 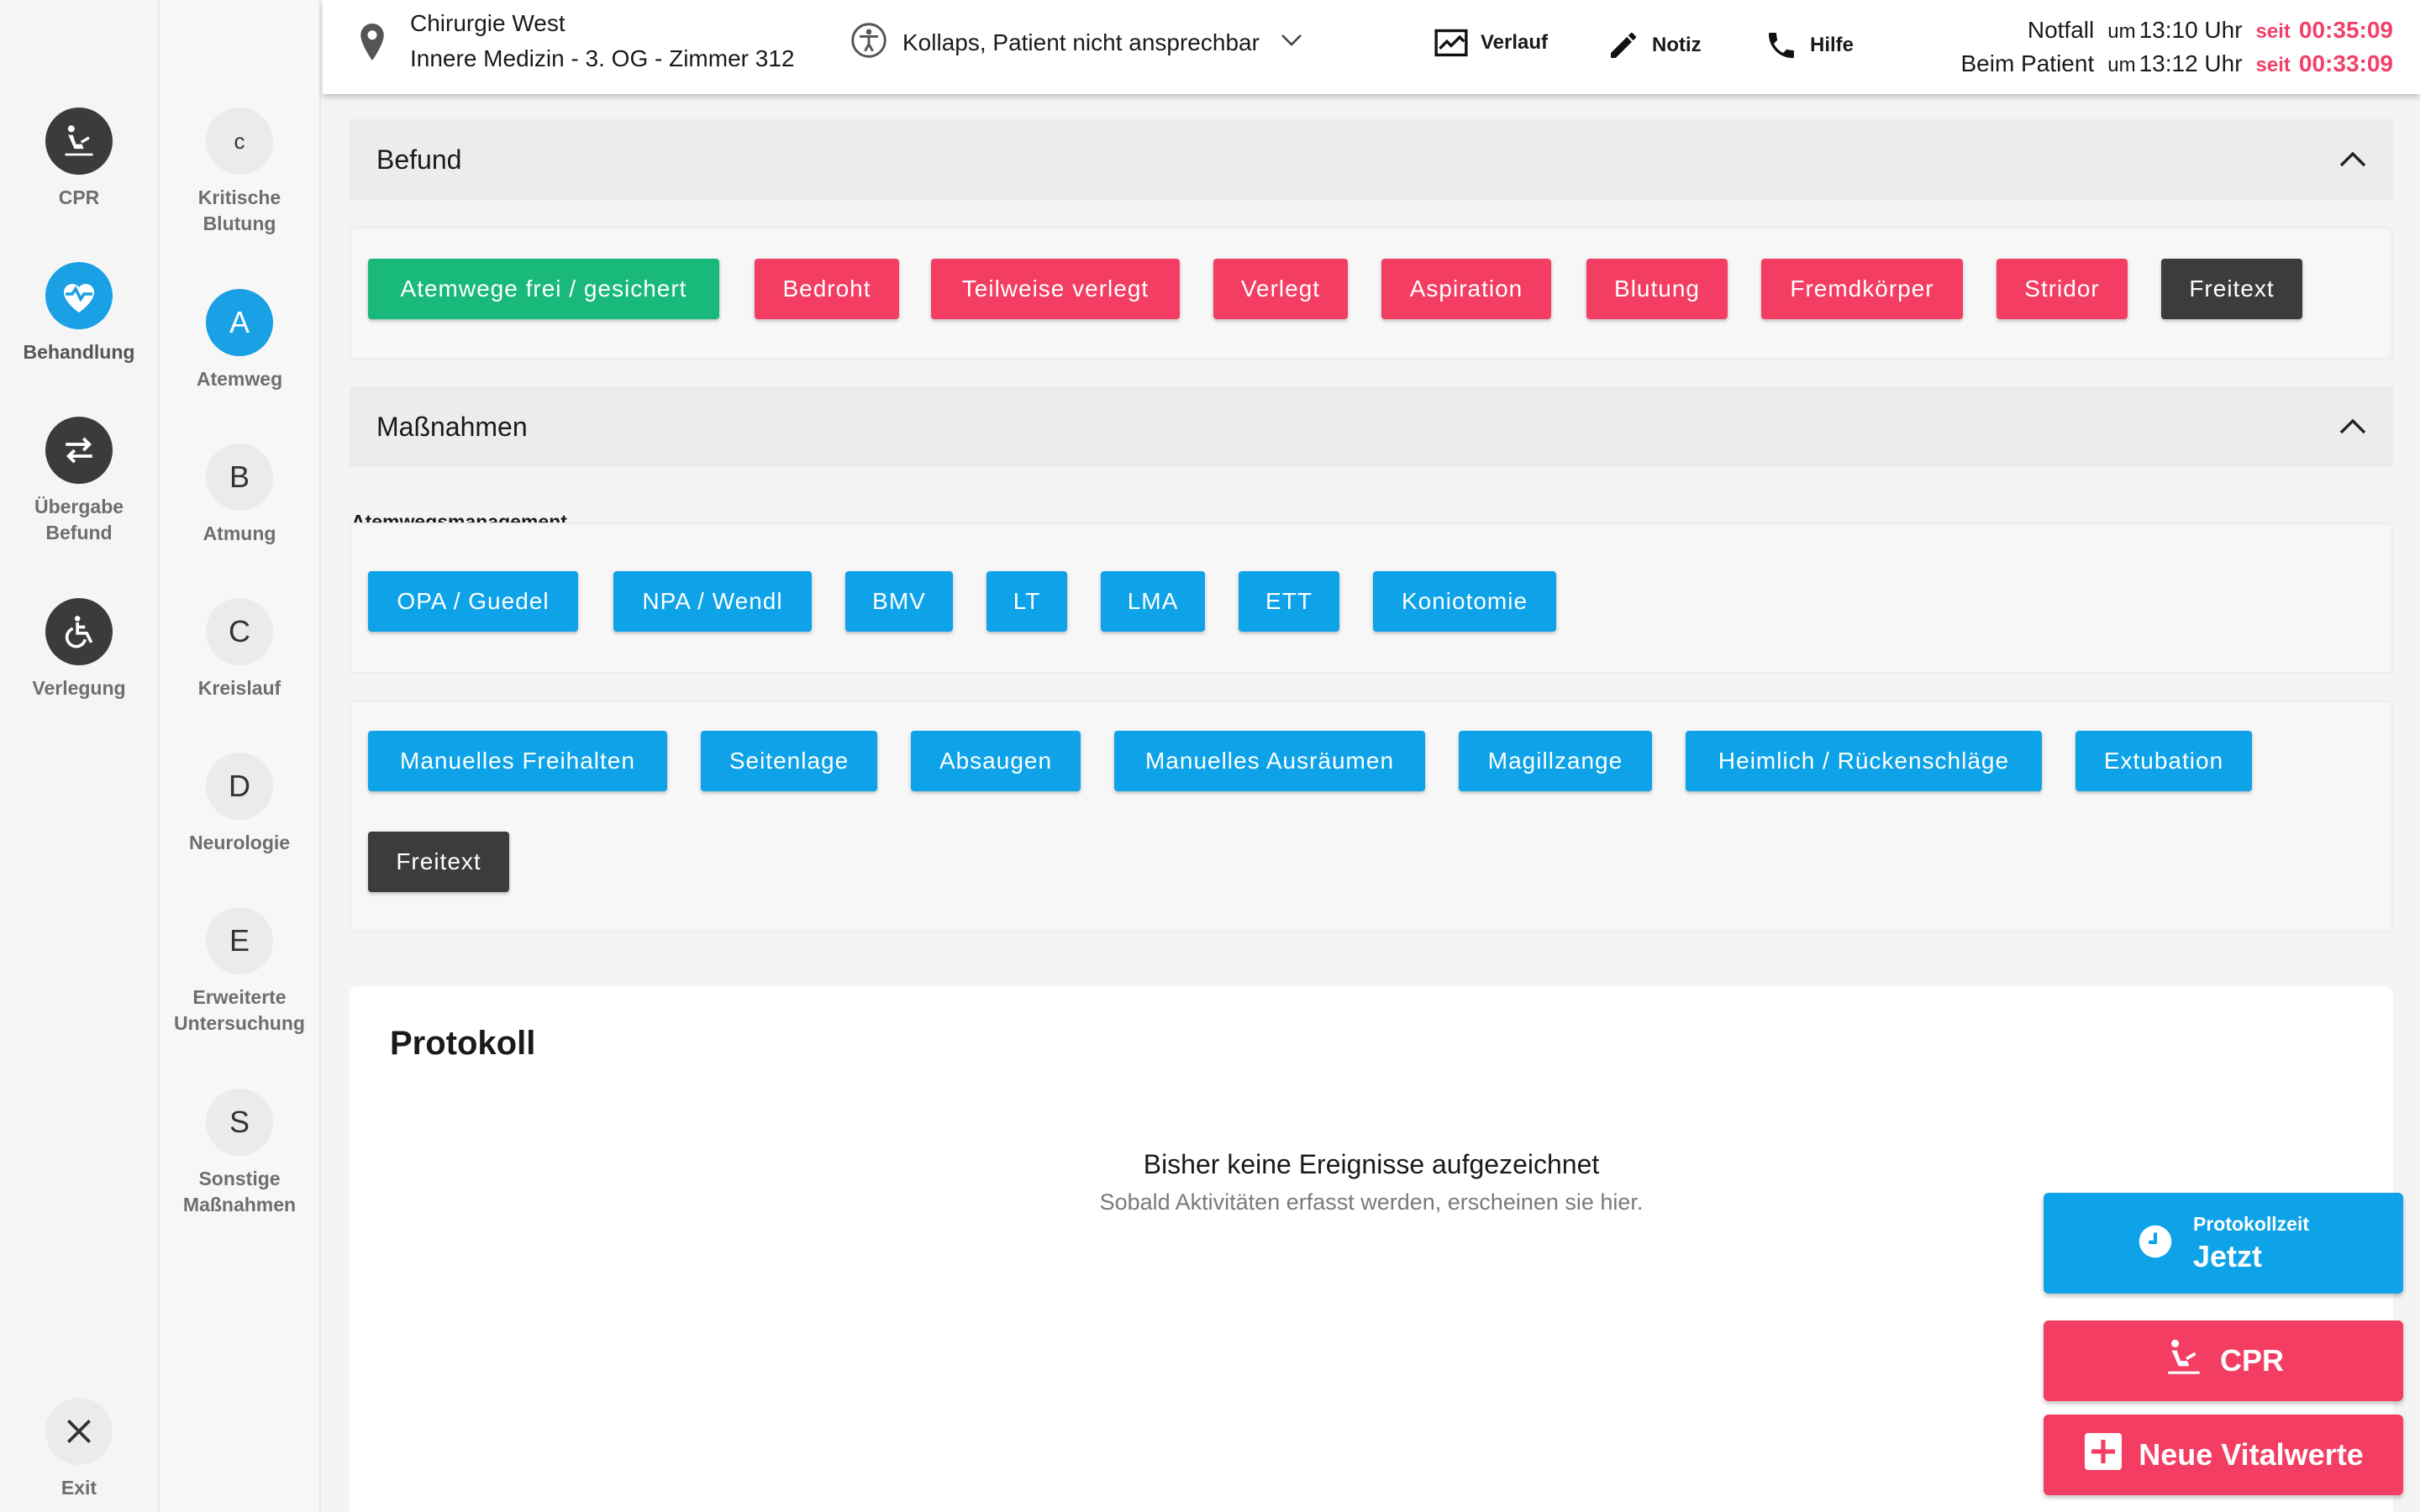 I want to click on nav-kreislauf: C Kreislauf, so click(x=240, y=649).